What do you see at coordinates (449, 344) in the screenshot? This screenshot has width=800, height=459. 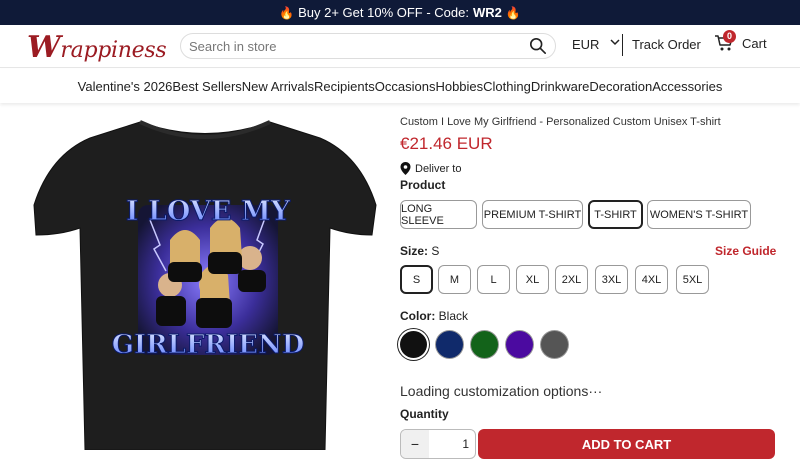 I see `color-swatch-navy` at bounding box center [449, 344].